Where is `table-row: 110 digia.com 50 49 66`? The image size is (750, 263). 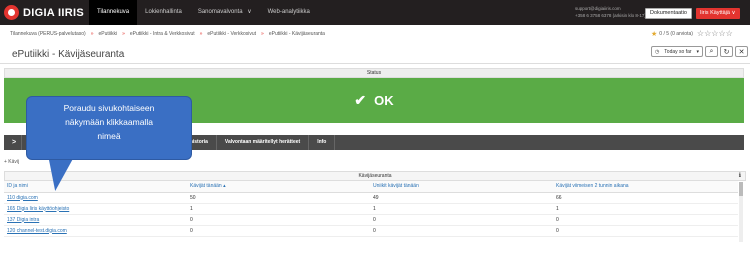 table-row: 110 digia.com 50 49 66 is located at coordinates (371, 198).